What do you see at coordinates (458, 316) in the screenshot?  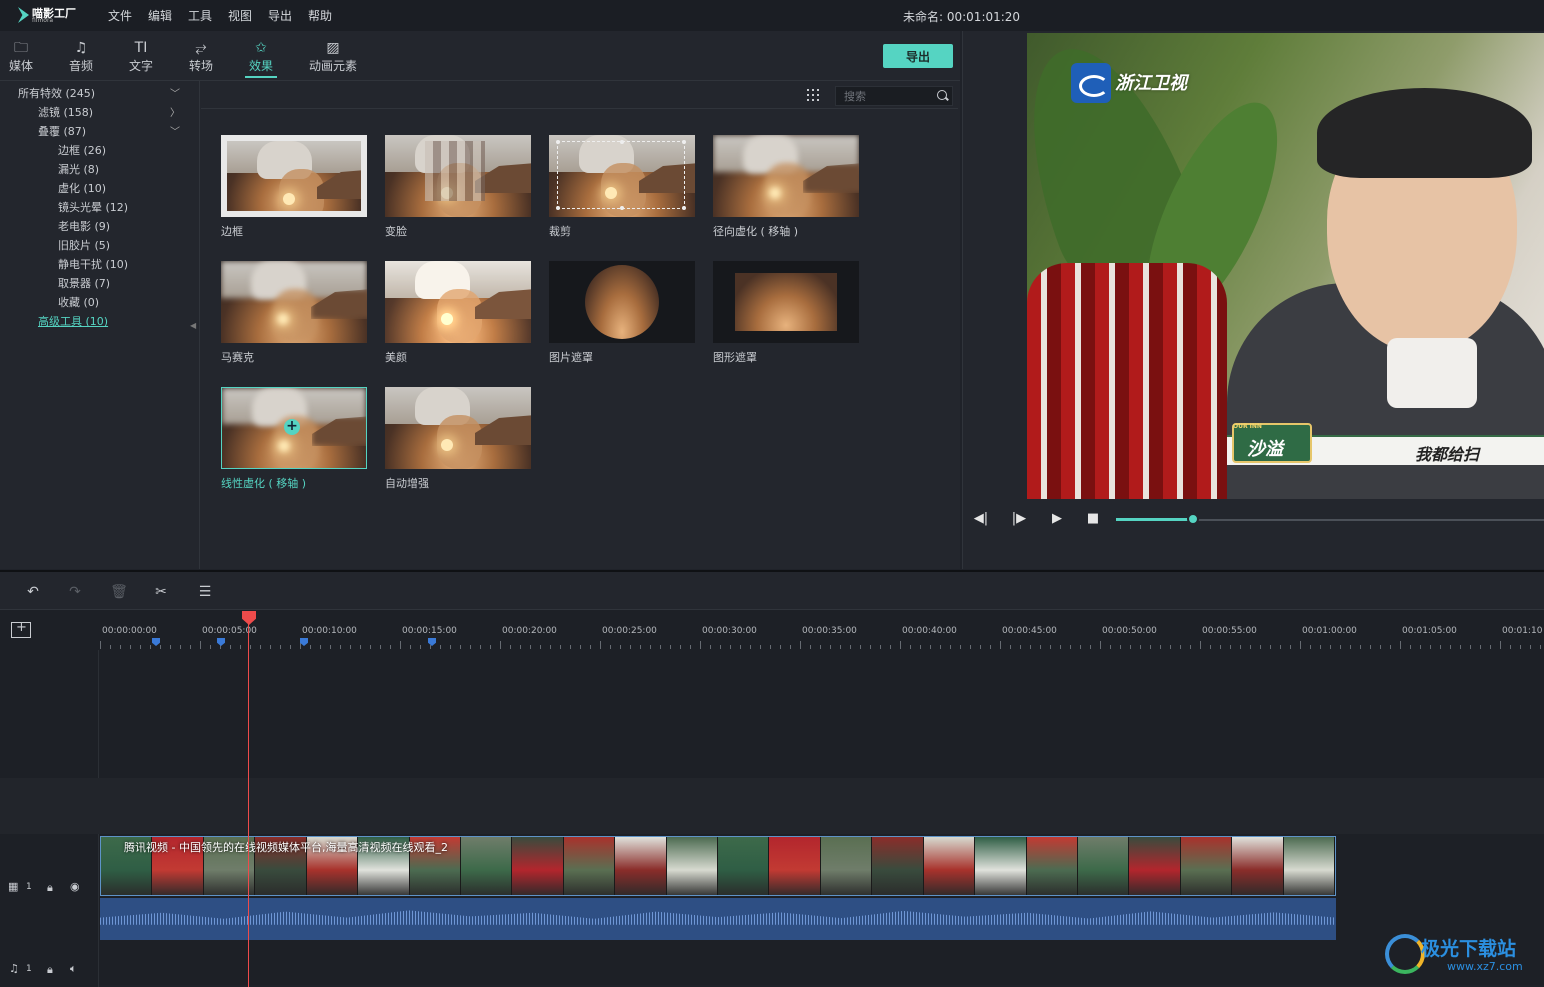 I see `effect-beauty: 美颜` at bounding box center [458, 316].